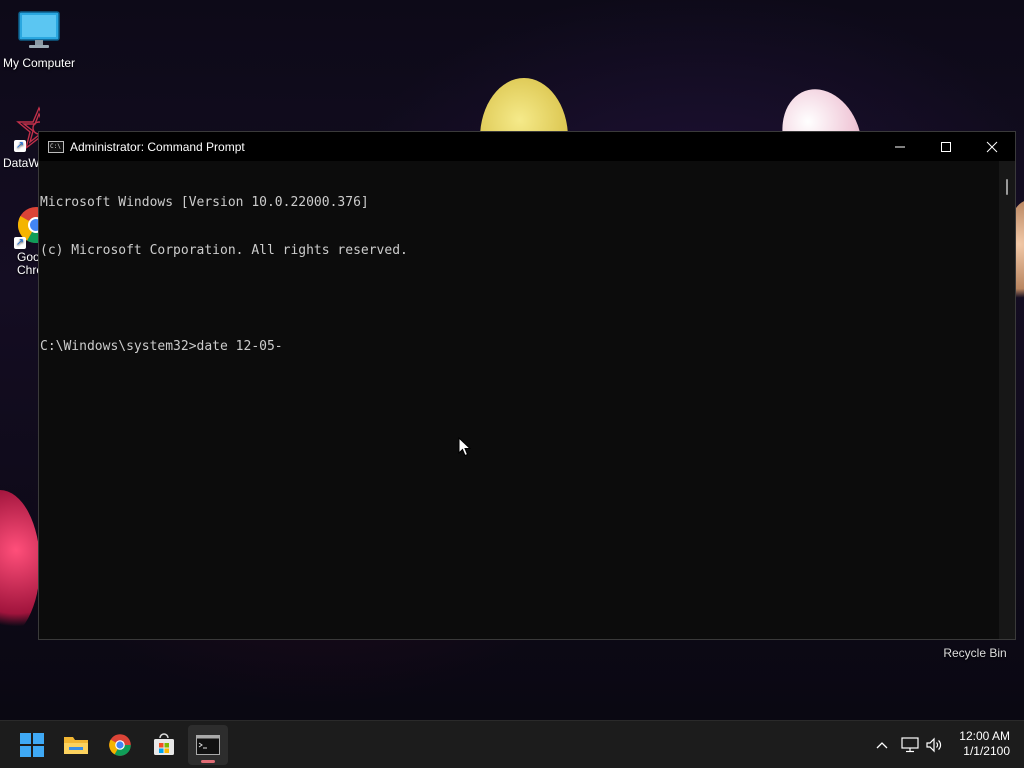  I want to click on close-button, so click(992, 146).